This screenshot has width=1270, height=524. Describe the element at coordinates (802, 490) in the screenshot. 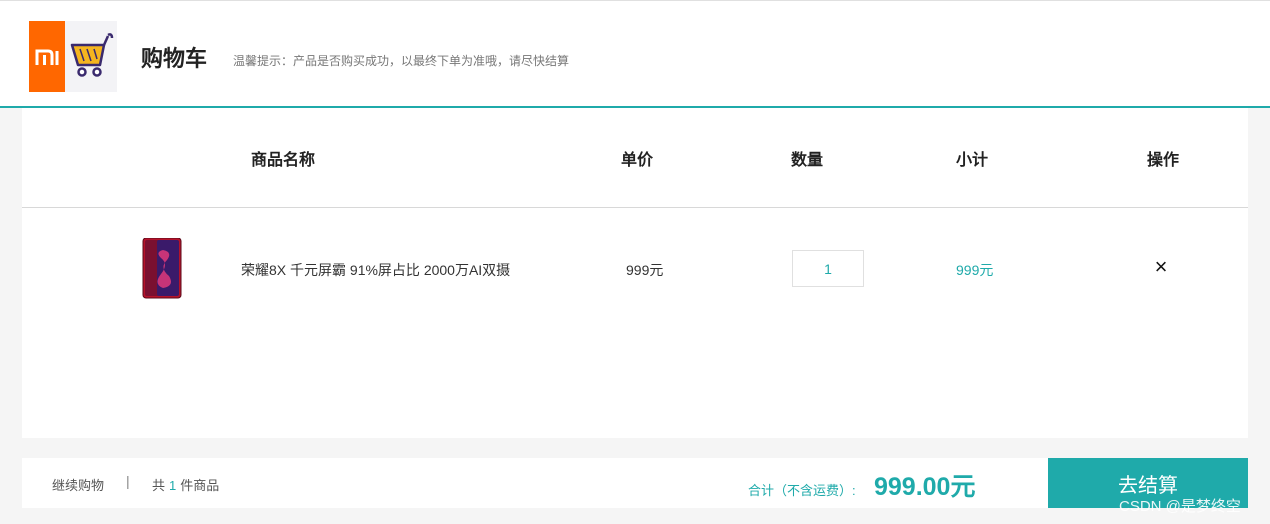

I see `total-label: 合计（不含运费）:` at that location.